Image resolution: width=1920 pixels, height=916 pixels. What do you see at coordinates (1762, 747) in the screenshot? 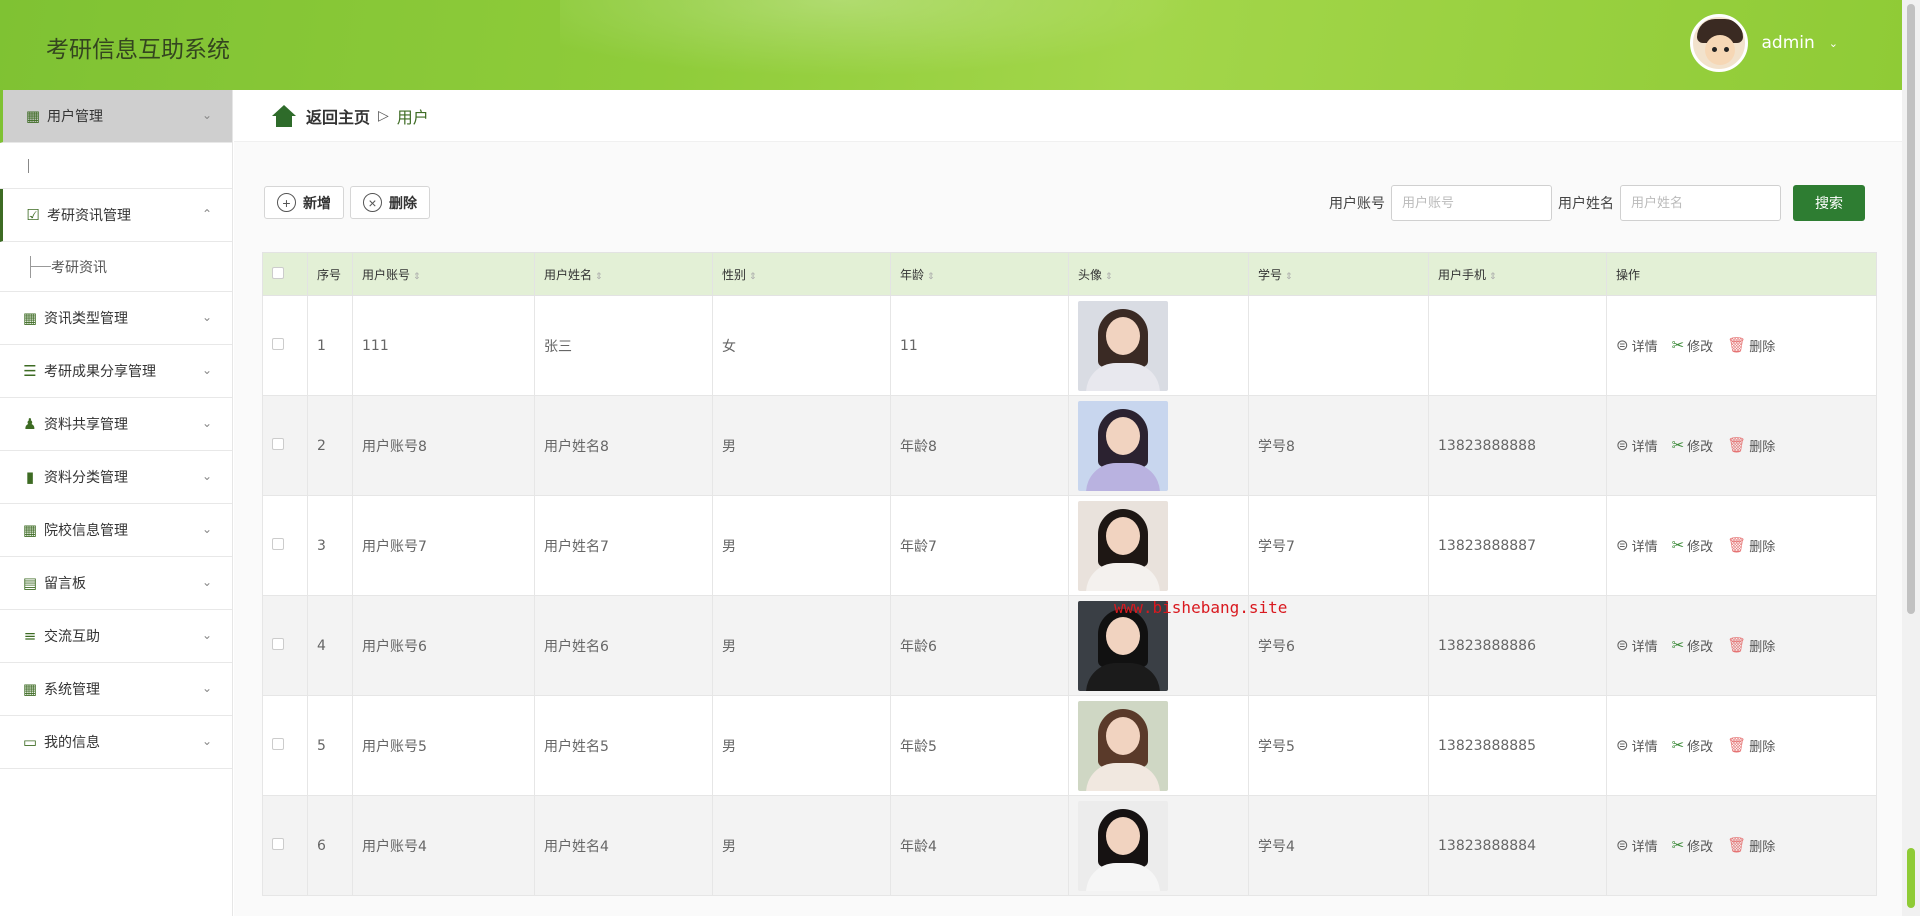
I see `delete-label: 删除` at bounding box center [1762, 747].